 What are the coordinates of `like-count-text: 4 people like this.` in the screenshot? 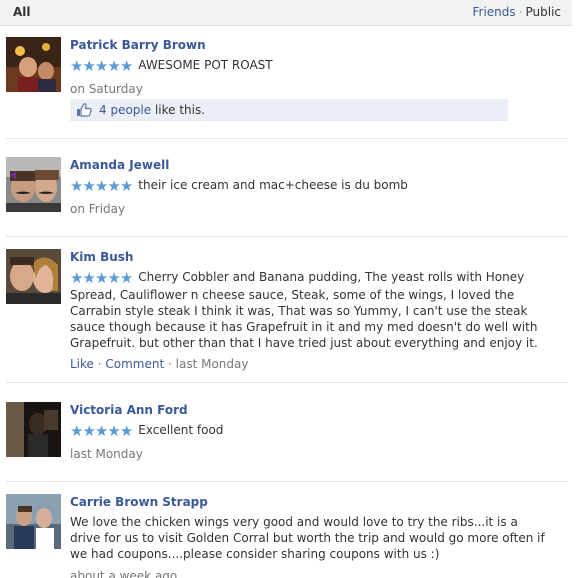 It's located at (152, 110).